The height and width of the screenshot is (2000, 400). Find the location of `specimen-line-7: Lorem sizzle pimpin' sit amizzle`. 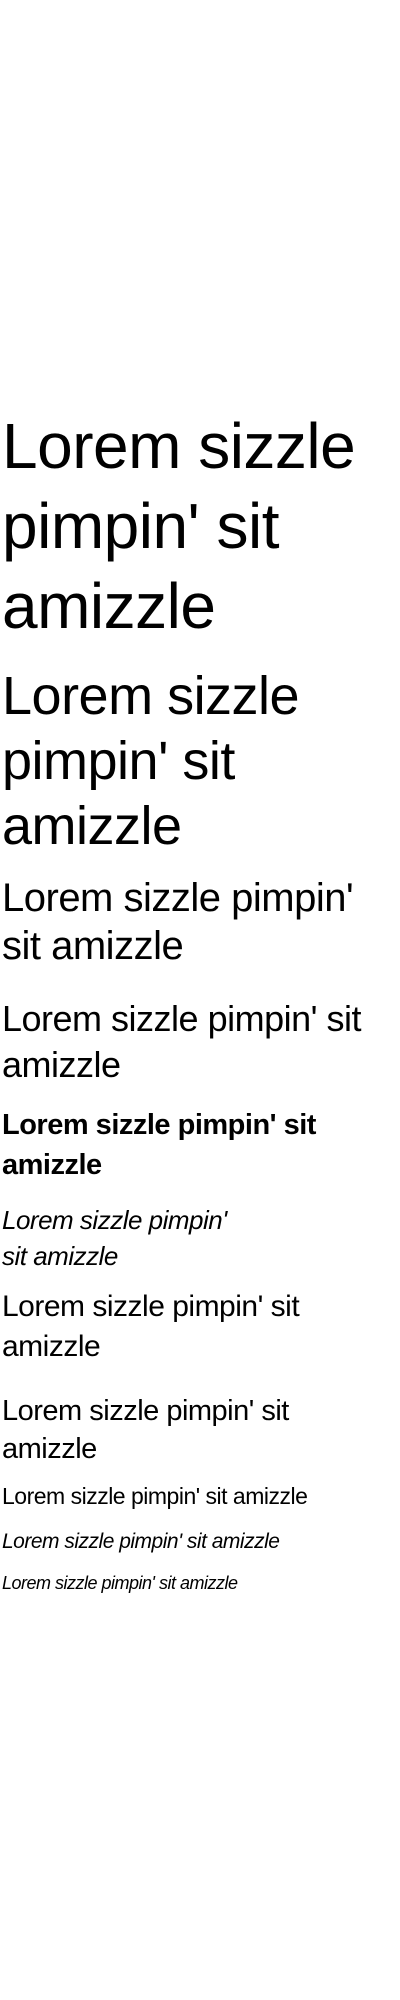

specimen-line-7: Lorem sizzle pimpin' sit amizzle is located at coordinates (151, 1326).